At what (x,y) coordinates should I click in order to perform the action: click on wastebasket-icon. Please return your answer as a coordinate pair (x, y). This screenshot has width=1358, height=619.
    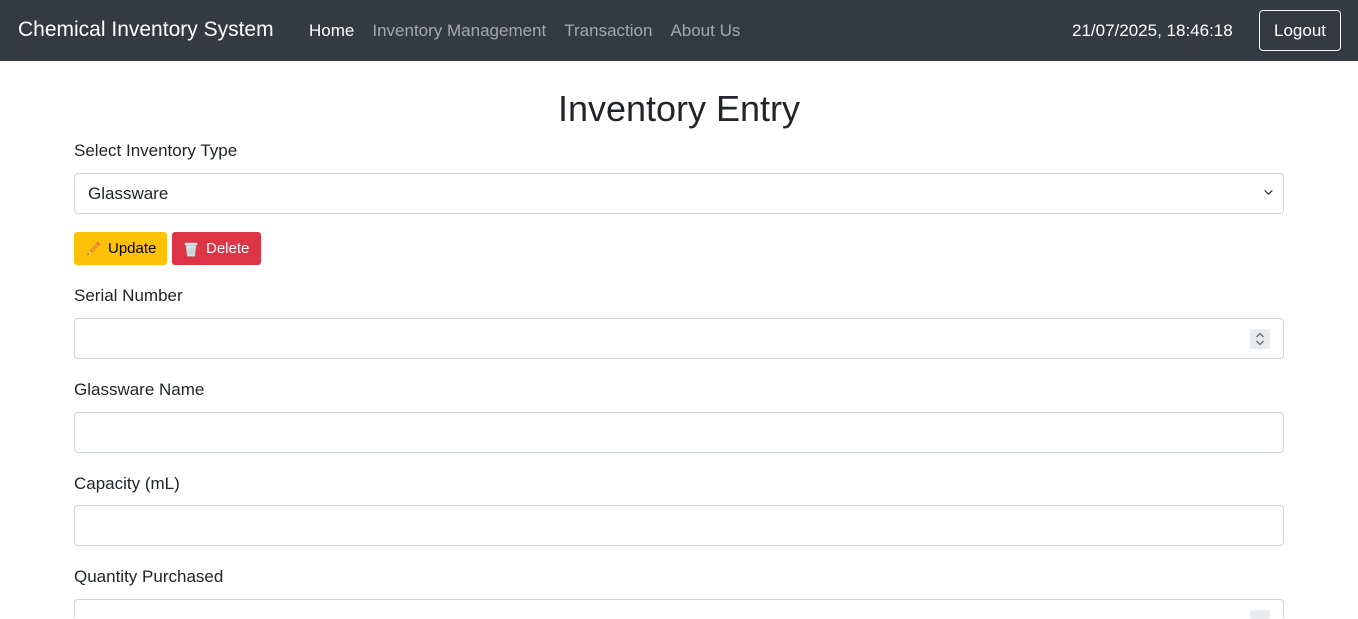
    Looking at the image, I should click on (191, 249).